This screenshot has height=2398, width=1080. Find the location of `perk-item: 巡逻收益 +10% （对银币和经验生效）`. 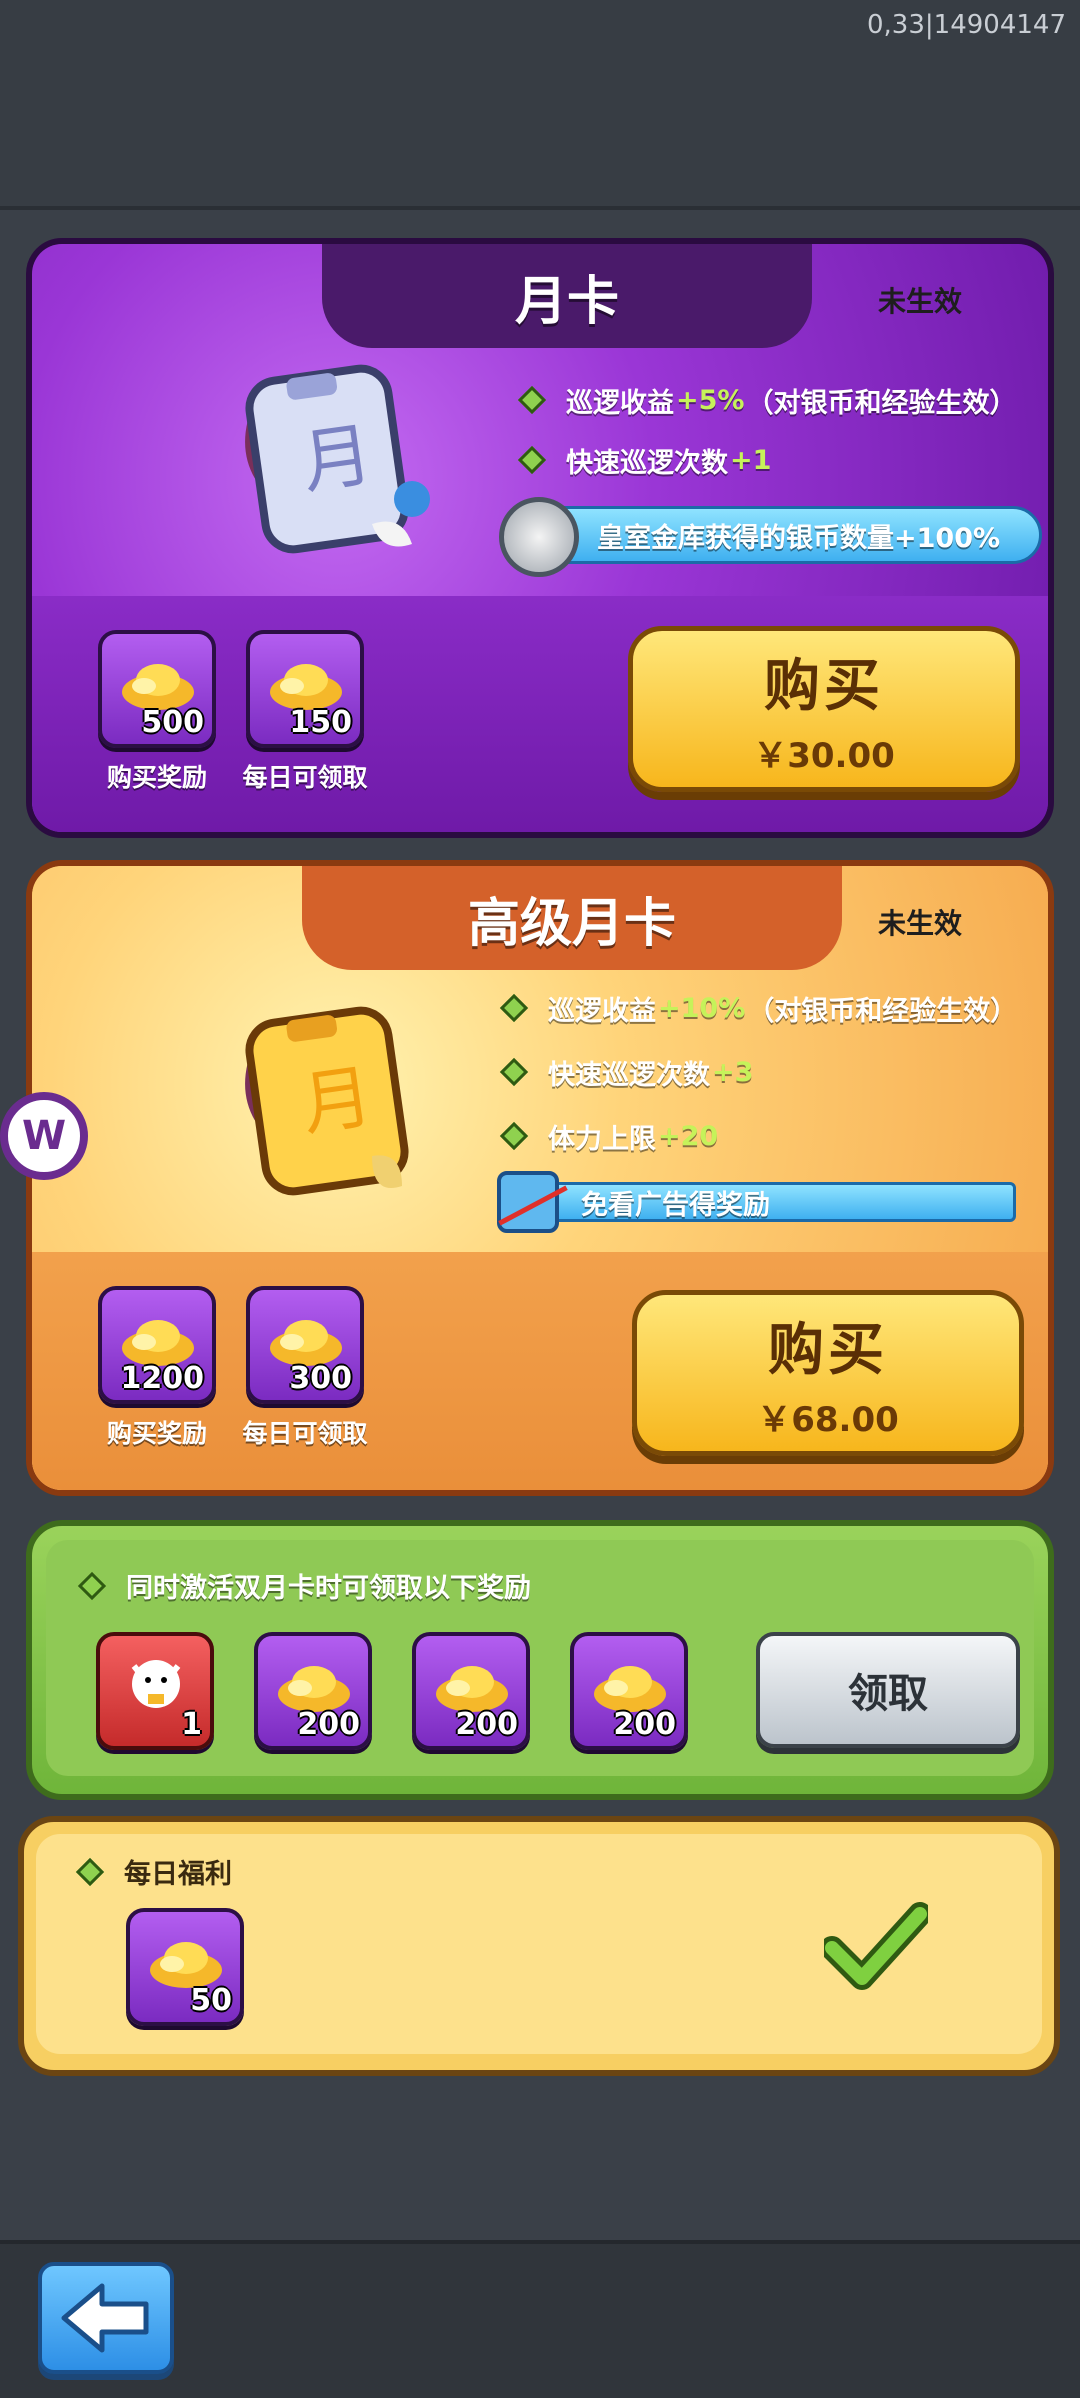

perk-item: 巡逻收益 +10% （对银币和经验生效） is located at coordinates (758, 1008).